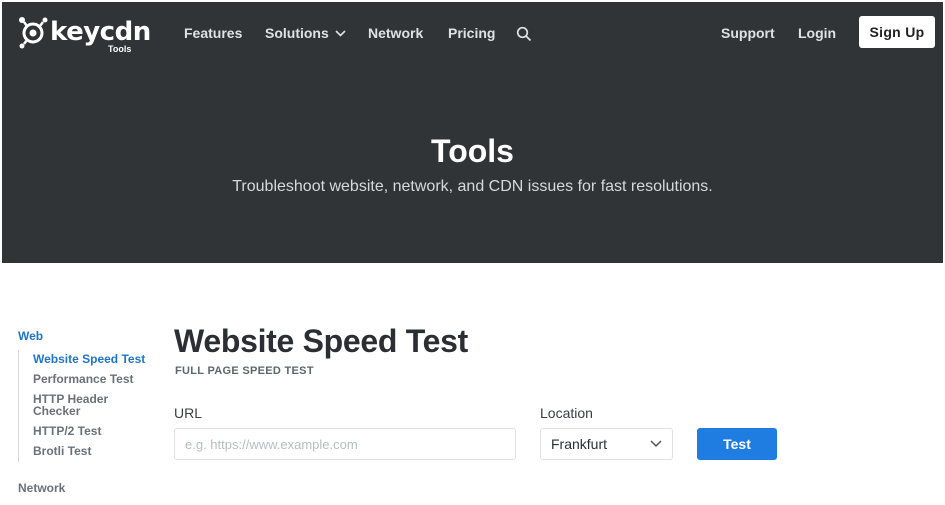  I want to click on sidebar-item-website-speed-test: Website Speed Test, so click(89, 359).